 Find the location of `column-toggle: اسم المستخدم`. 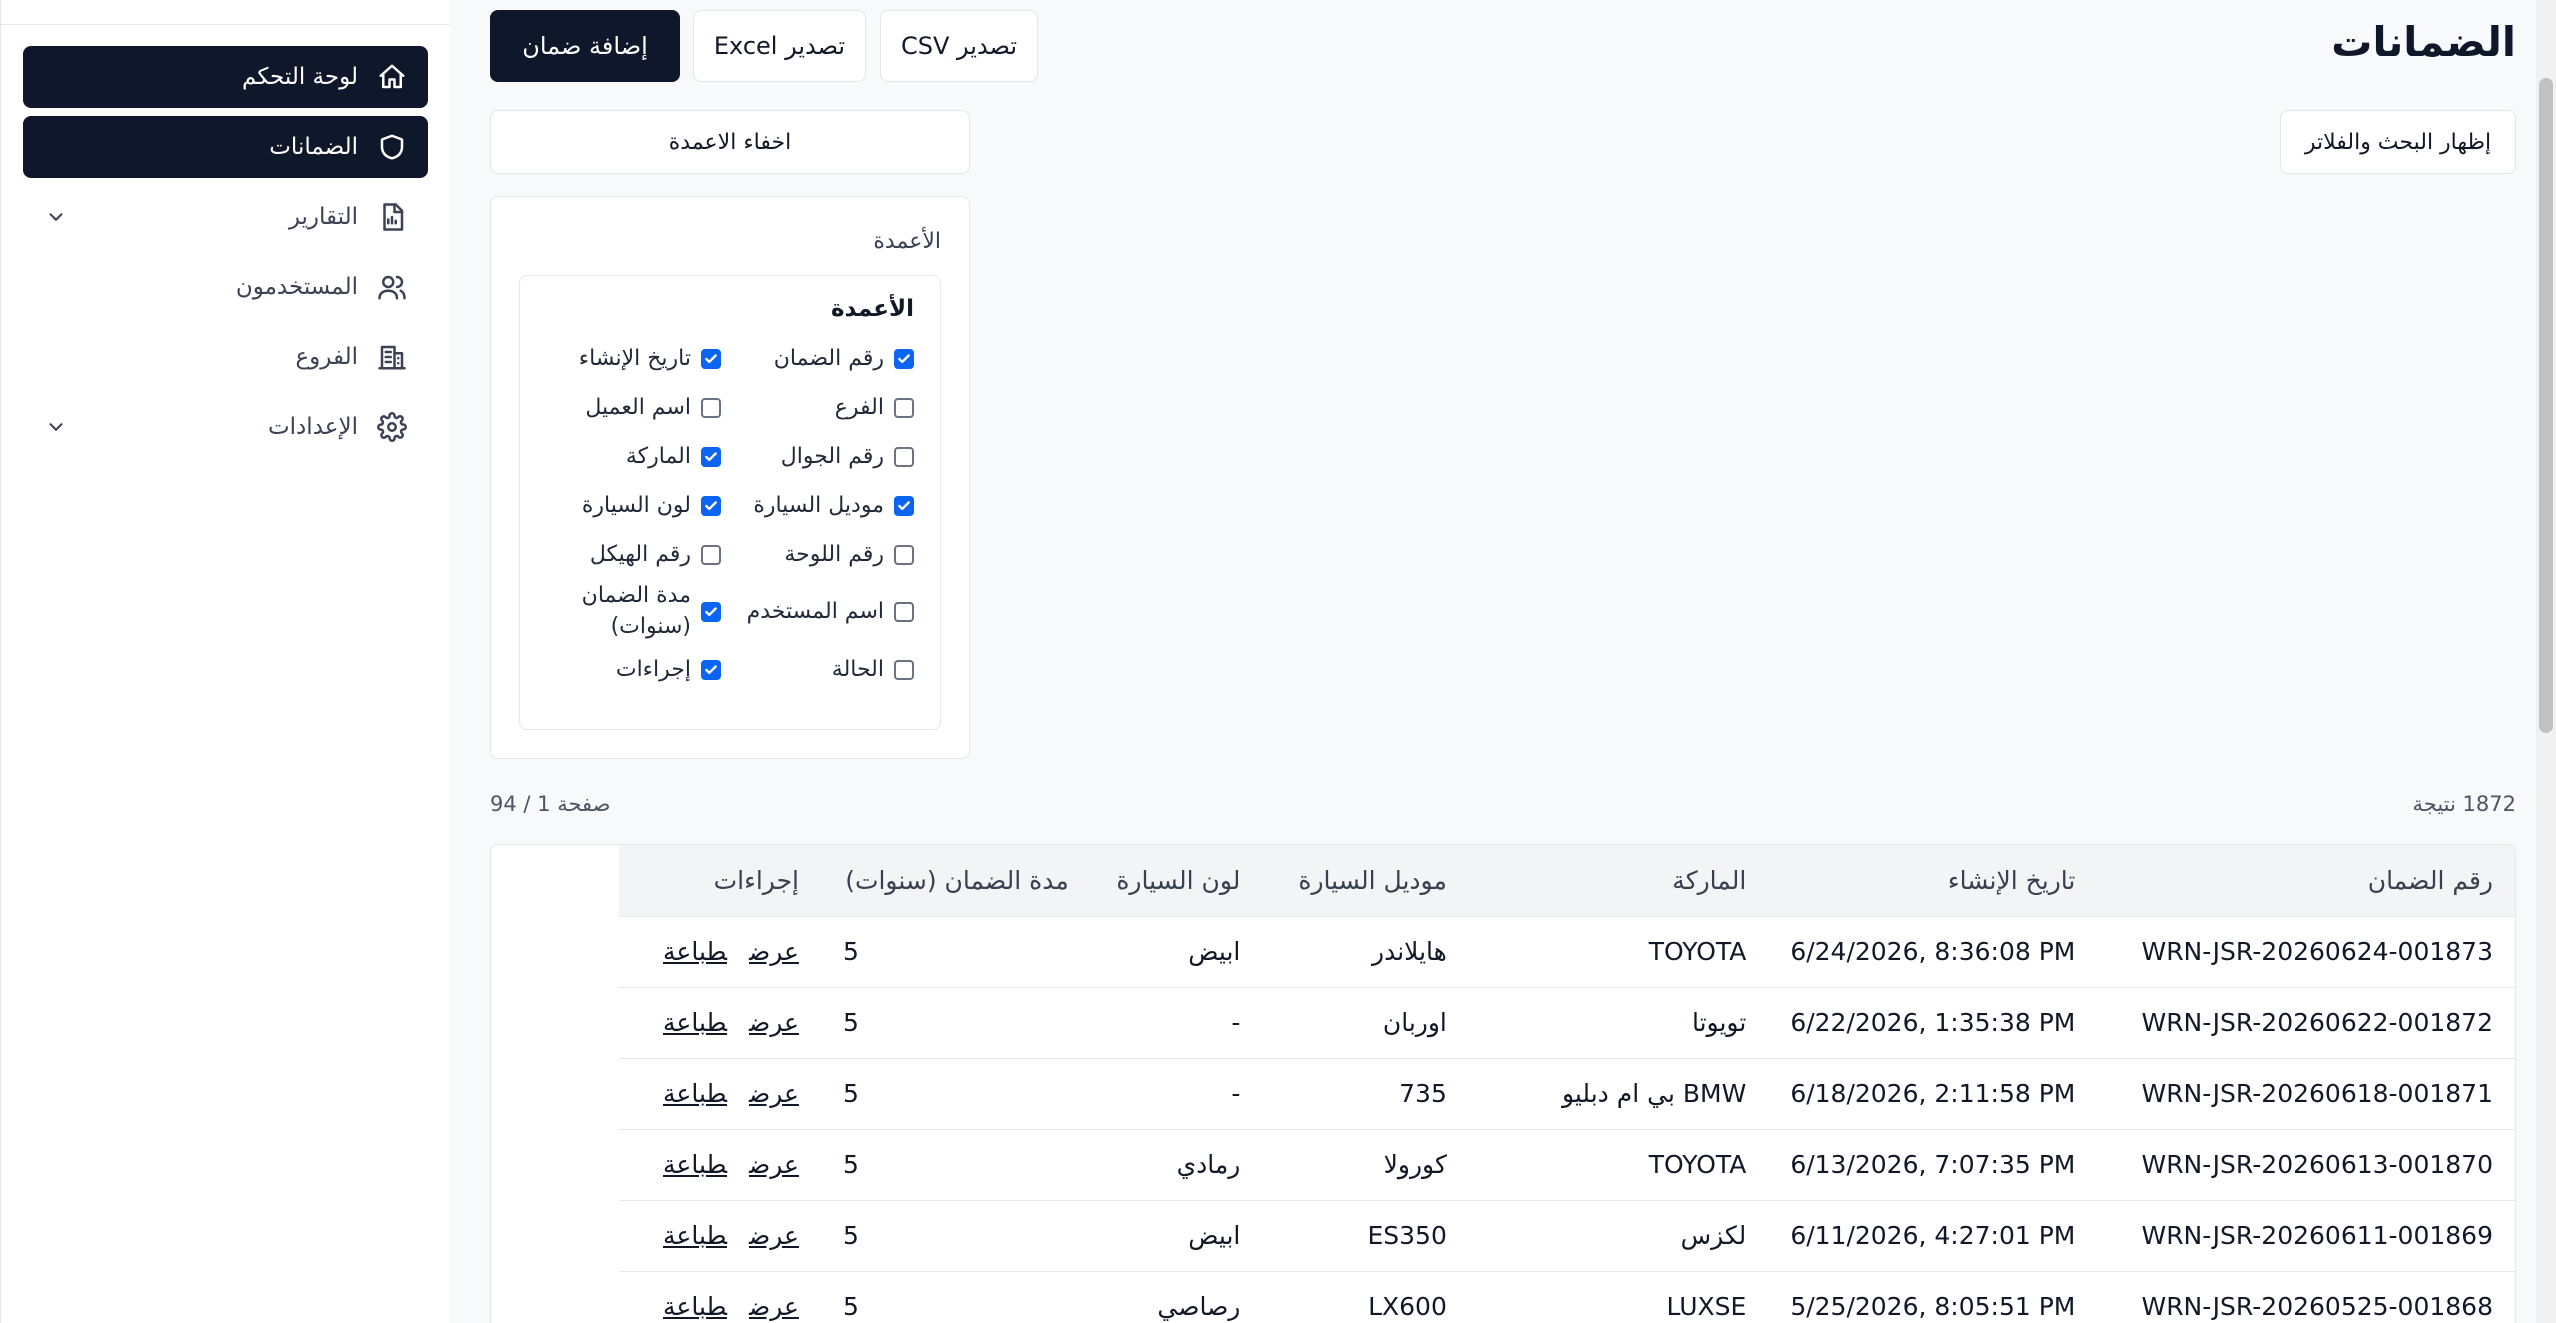

column-toggle: اسم المستخدم is located at coordinates (826, 612).